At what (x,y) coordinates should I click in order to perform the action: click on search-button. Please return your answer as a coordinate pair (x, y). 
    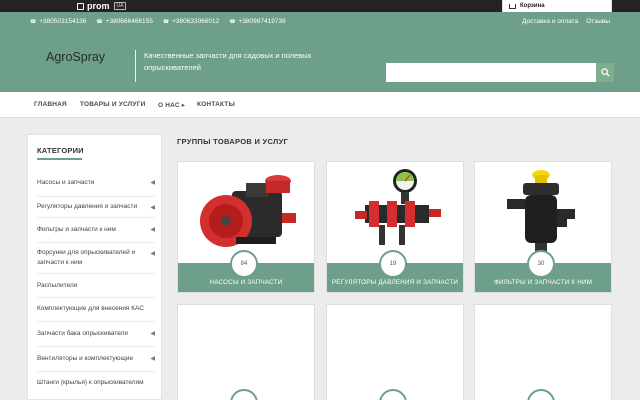
    Looking at the image, I should click on (605, 72).